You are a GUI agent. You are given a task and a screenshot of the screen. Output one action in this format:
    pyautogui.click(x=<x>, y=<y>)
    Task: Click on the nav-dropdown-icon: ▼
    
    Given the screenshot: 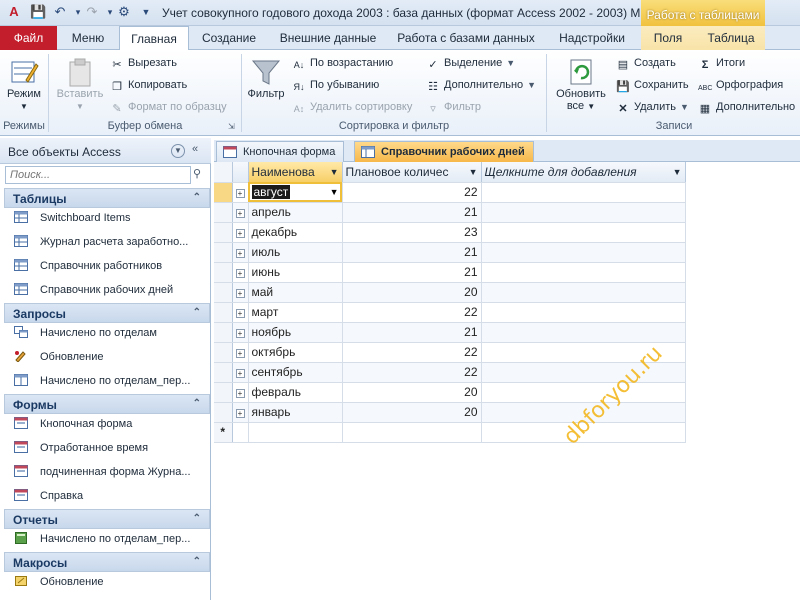 What is the action you would take?
    pyautogui.click(x=178, y=151)
    